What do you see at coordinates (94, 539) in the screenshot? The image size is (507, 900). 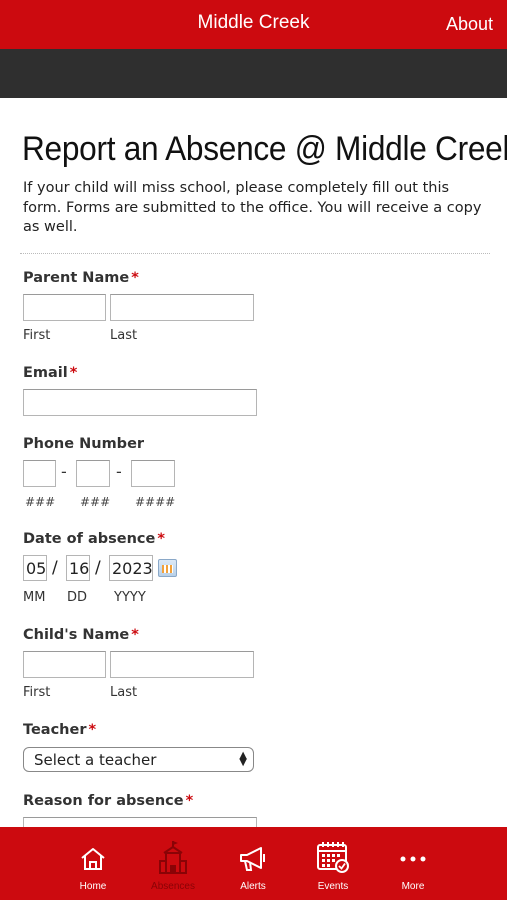 I see `date-label: Date of absence *` at bounding box center [94, 539].